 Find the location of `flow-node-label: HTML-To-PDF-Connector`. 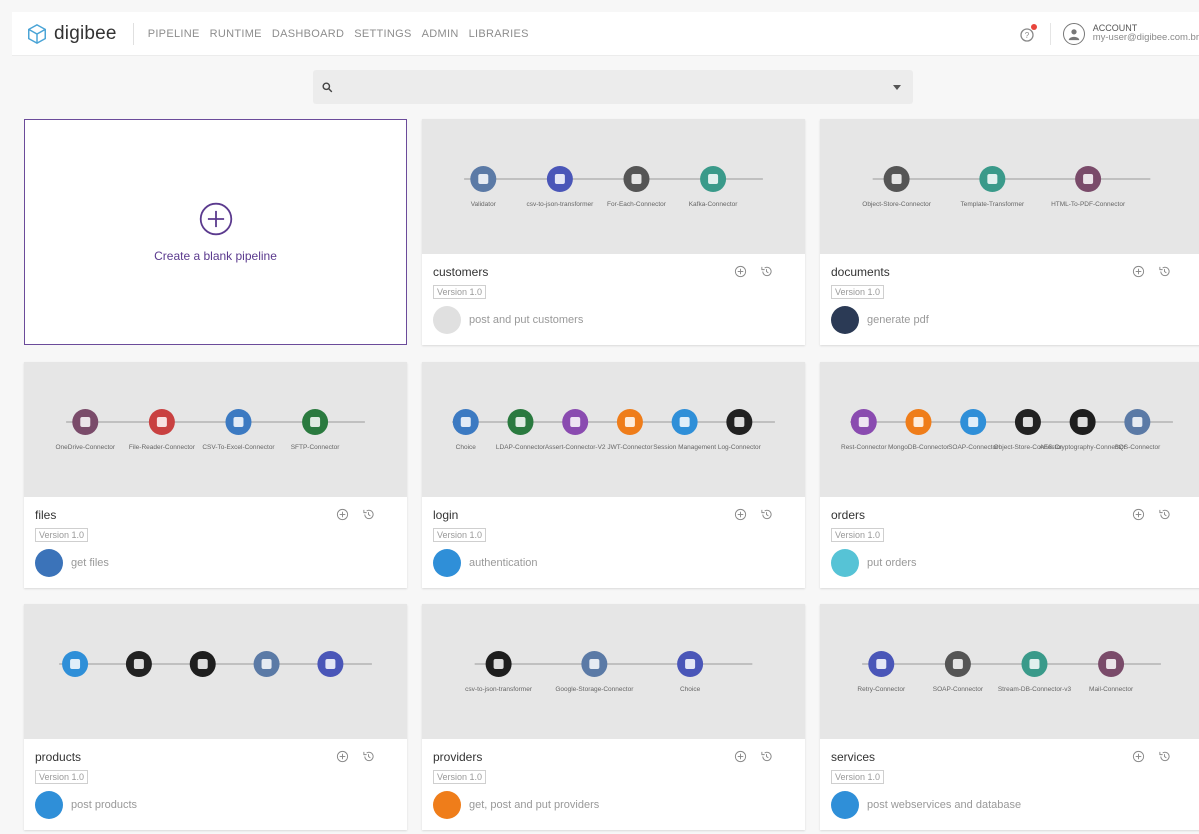

flow-node-label: HTML-To-PDF-Connector is located at coordinates (1088, 204).